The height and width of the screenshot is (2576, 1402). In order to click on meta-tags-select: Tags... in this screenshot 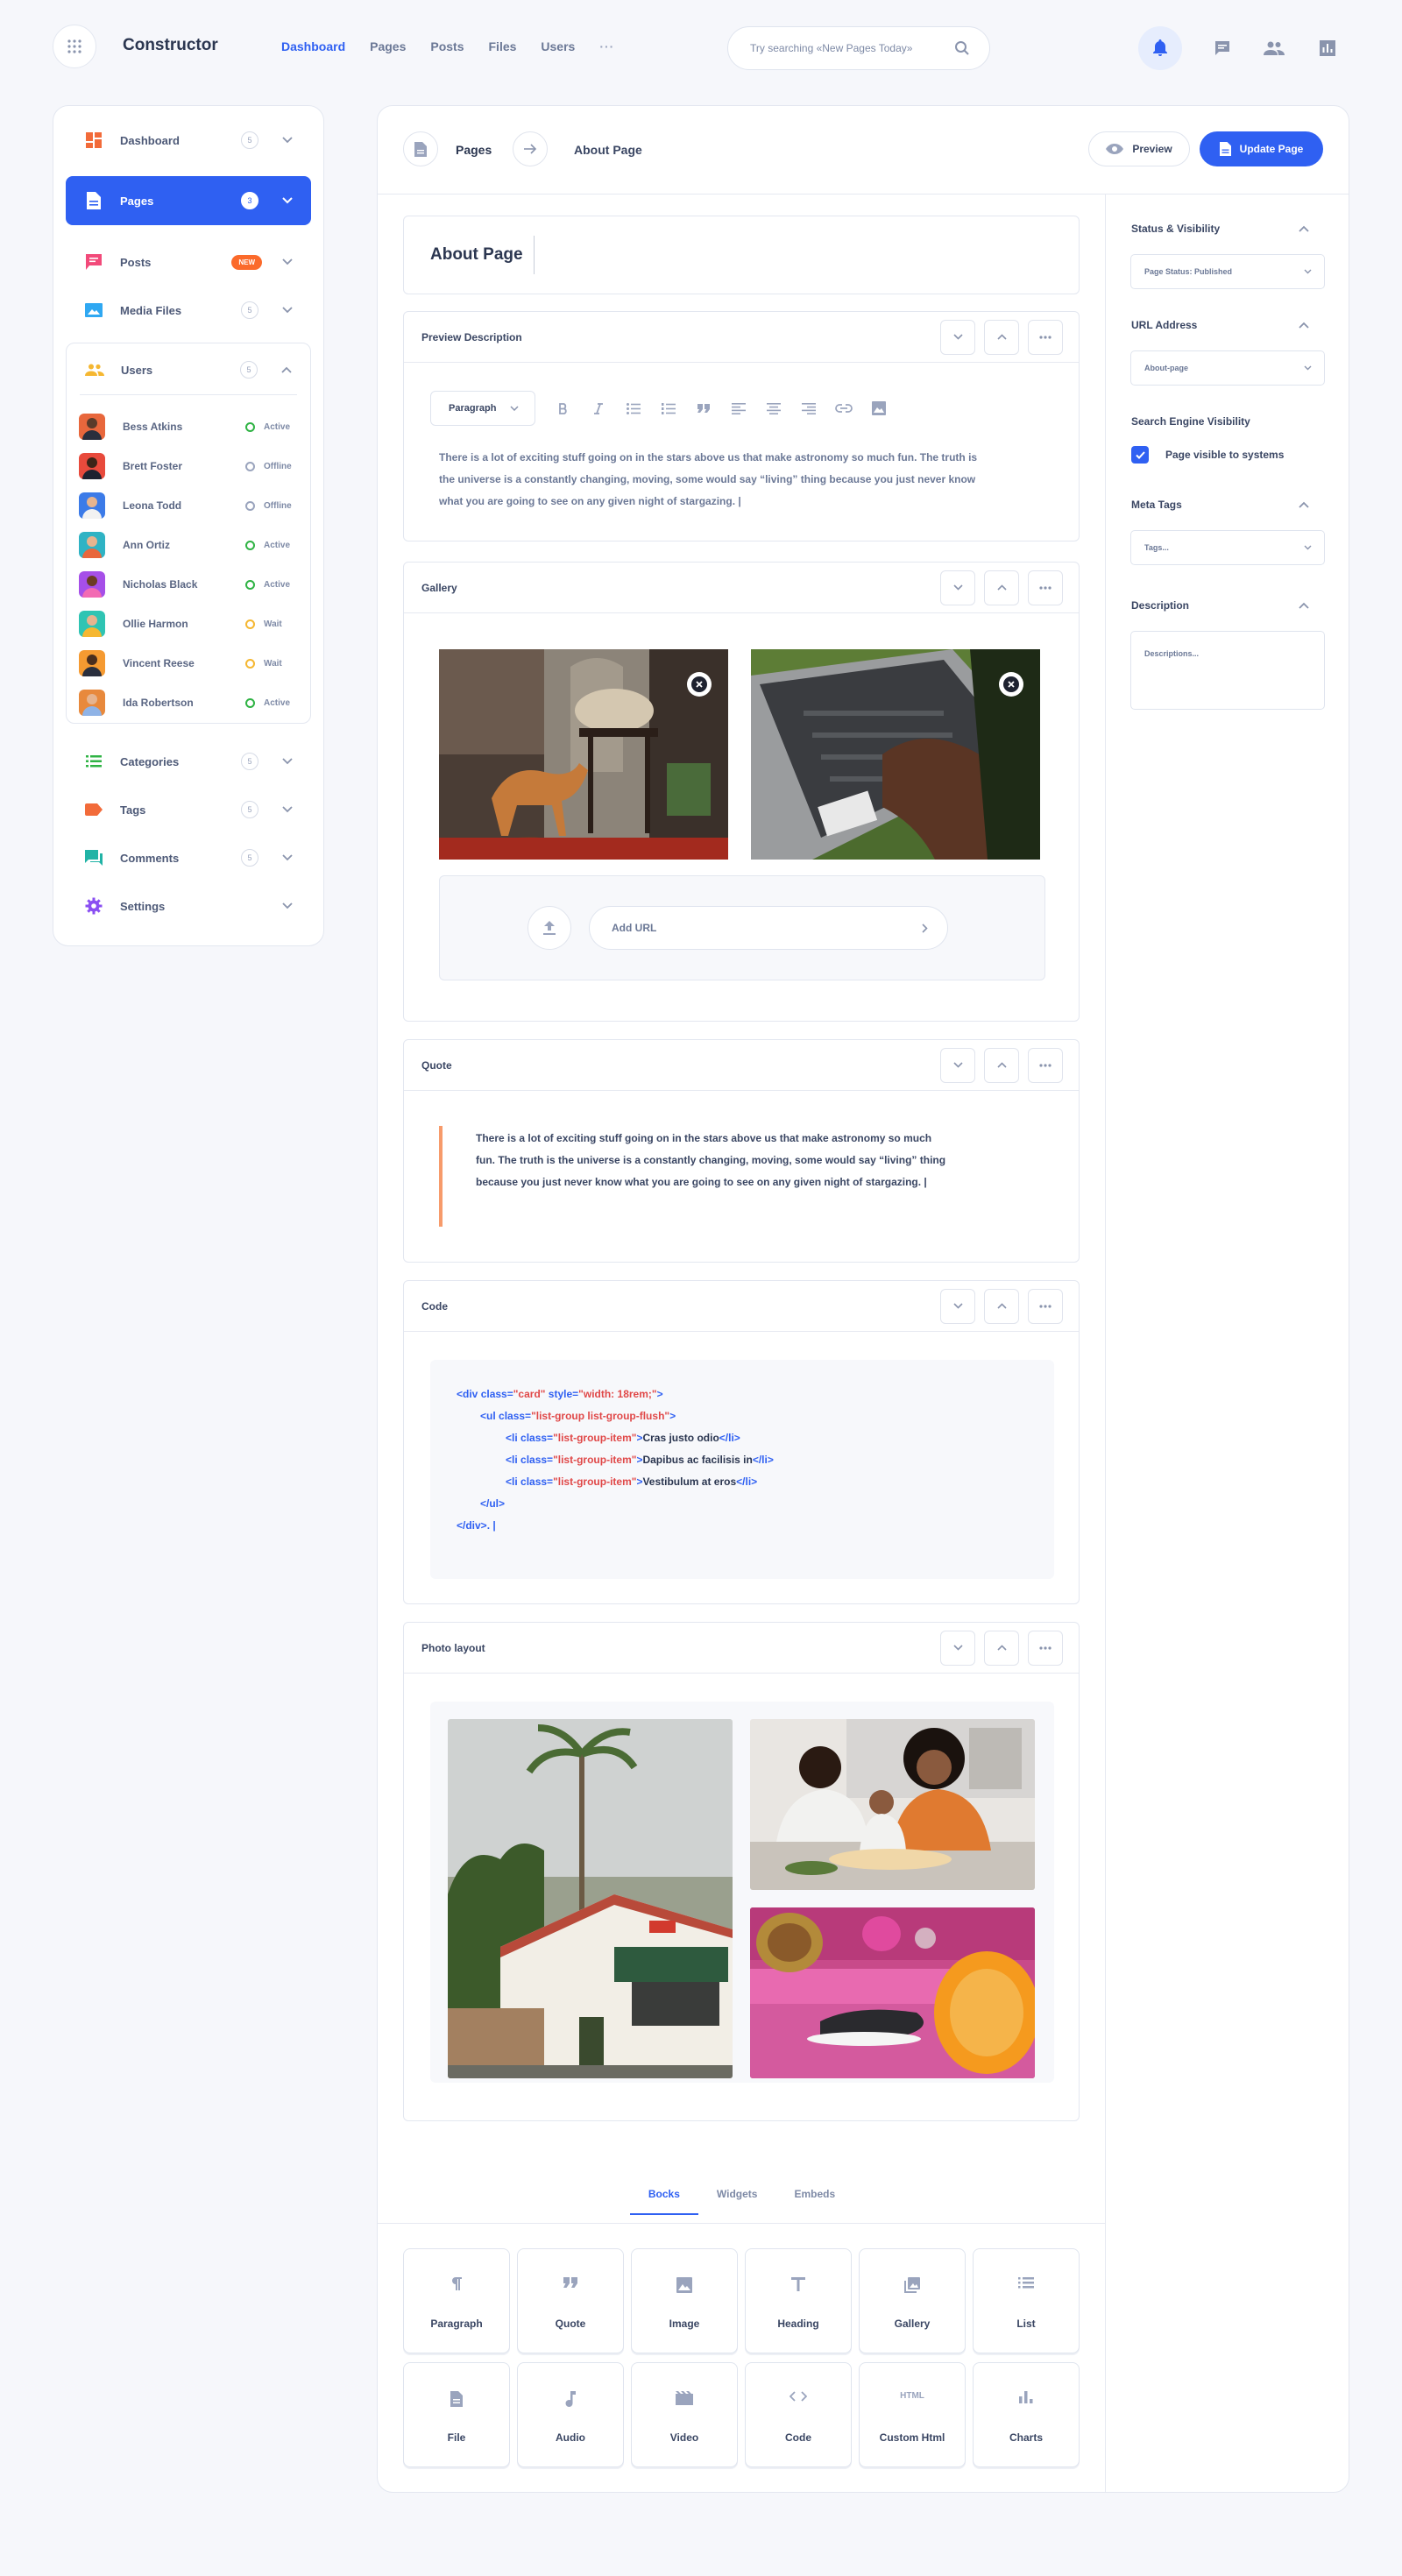, I will do `click(1227, 547)`.